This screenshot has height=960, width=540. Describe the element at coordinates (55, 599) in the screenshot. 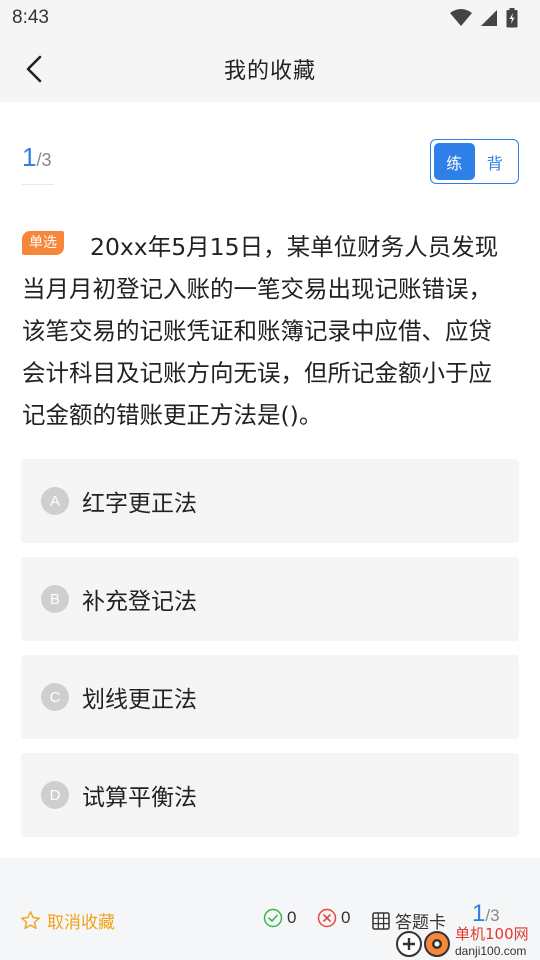

I see `option-letter: B` at that location.